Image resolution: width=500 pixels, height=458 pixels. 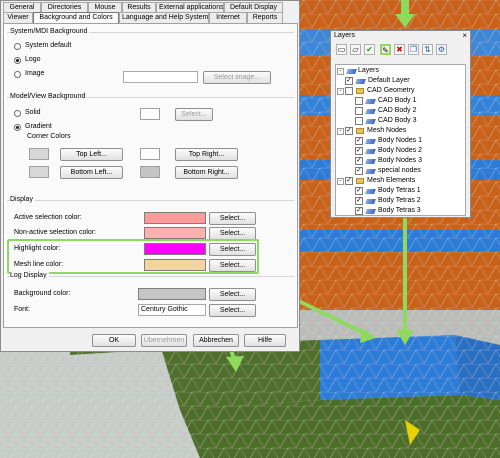 What do you see at coordinates (385, 49) in the screenshot?
I see `pin-icon: ✎` at bounding box center [385, 49].